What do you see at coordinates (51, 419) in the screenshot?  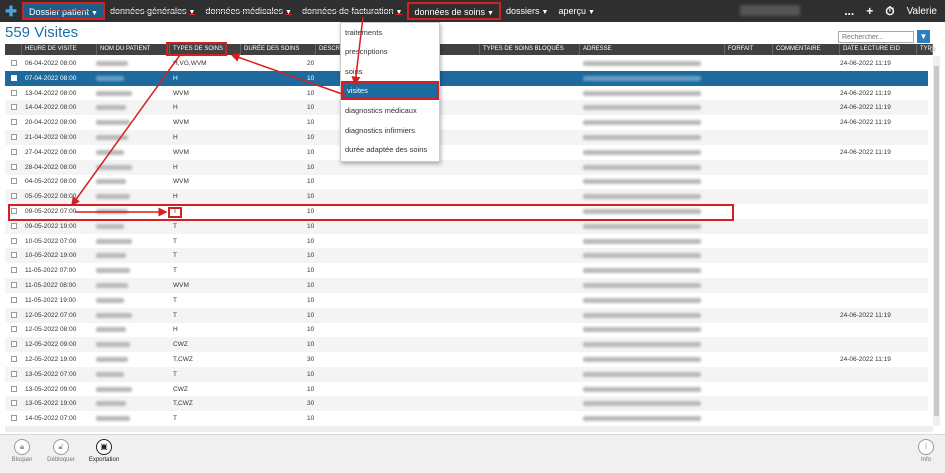 I see `cell-heure-de-visite: 14-05-2022 07:00` at bounding box center [51, 419].